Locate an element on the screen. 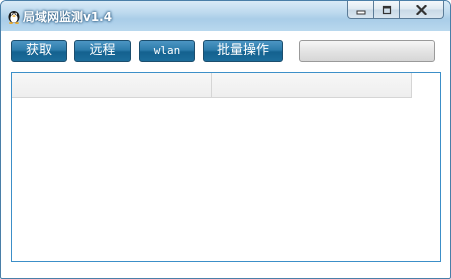 This screenshot has height=279, width=451. close-button is located at coordinates (422, 10).